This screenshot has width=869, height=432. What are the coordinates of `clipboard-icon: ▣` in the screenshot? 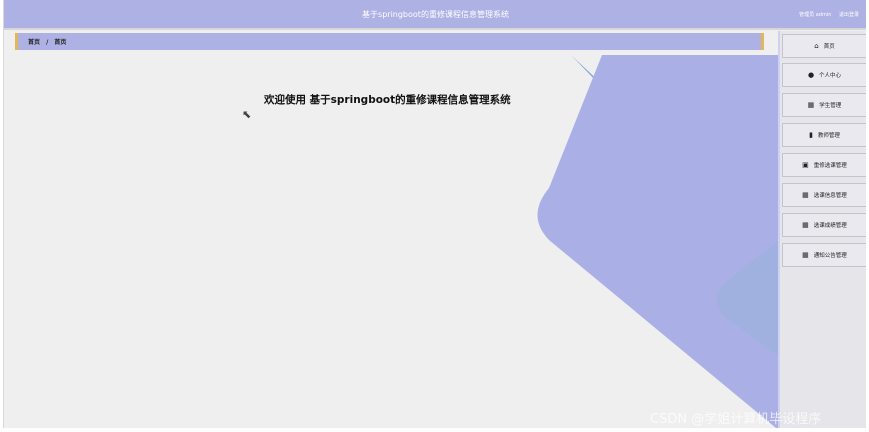 It's located at (805, 165).